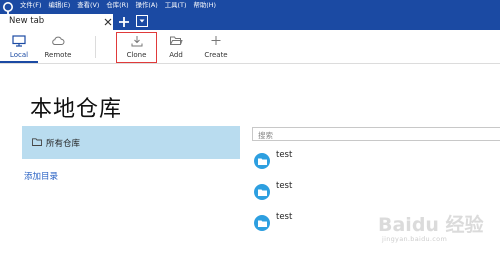 The height and width of the screenshot is (256, 500). I want to click on local-label: Local, so click(19, 55).